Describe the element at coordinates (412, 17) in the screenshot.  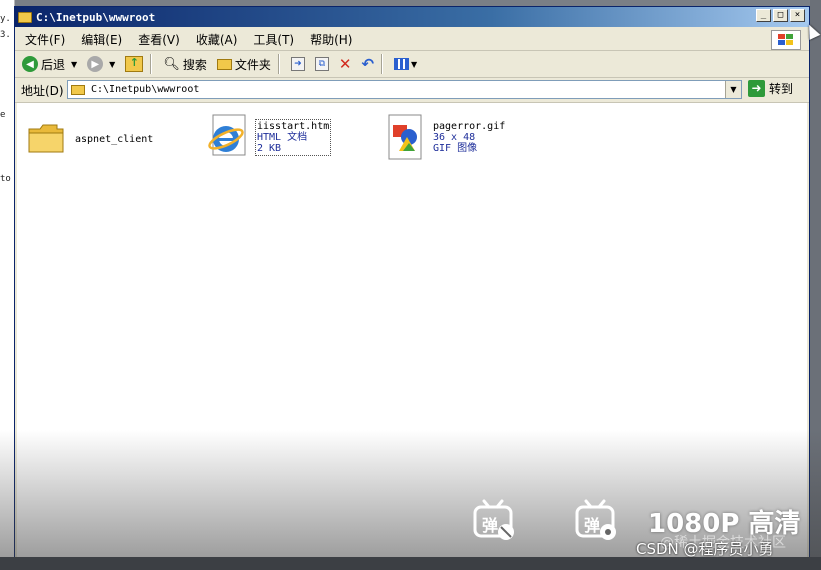
I see `title-bar: C:\Inetpub\wwwroot _ □ ×` at that location.